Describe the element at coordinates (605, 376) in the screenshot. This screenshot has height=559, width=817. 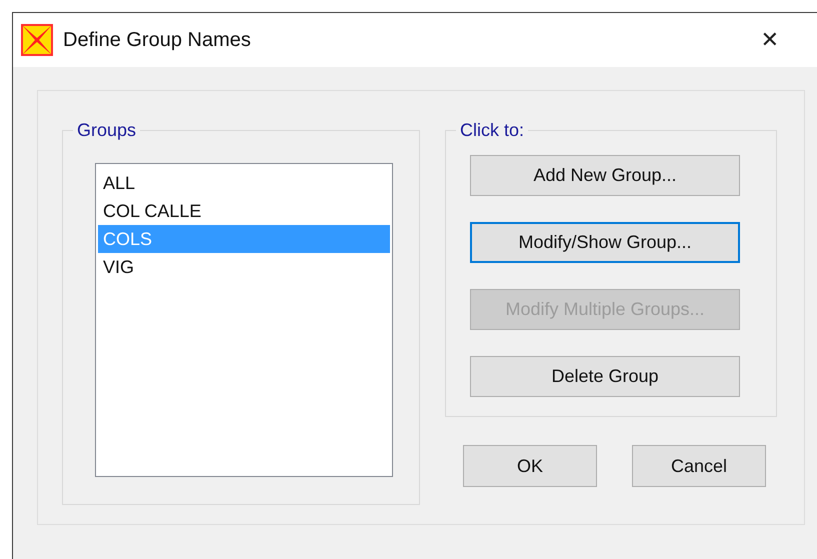
I see `action-button: Delete Group` at that location.